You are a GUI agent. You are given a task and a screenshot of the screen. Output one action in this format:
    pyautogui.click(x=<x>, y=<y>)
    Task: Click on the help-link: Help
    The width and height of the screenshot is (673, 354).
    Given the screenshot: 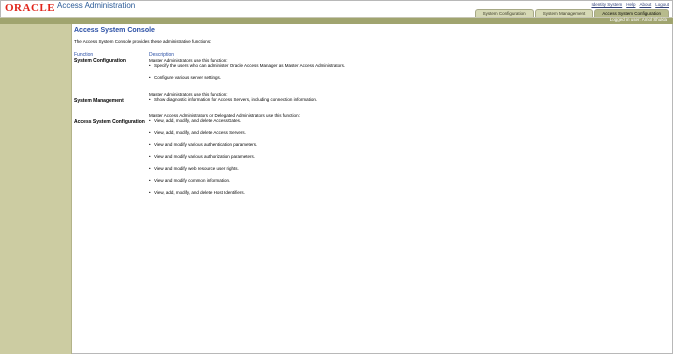 What is the action you would take?
    pyautogui.click(x=630, y=4)
    